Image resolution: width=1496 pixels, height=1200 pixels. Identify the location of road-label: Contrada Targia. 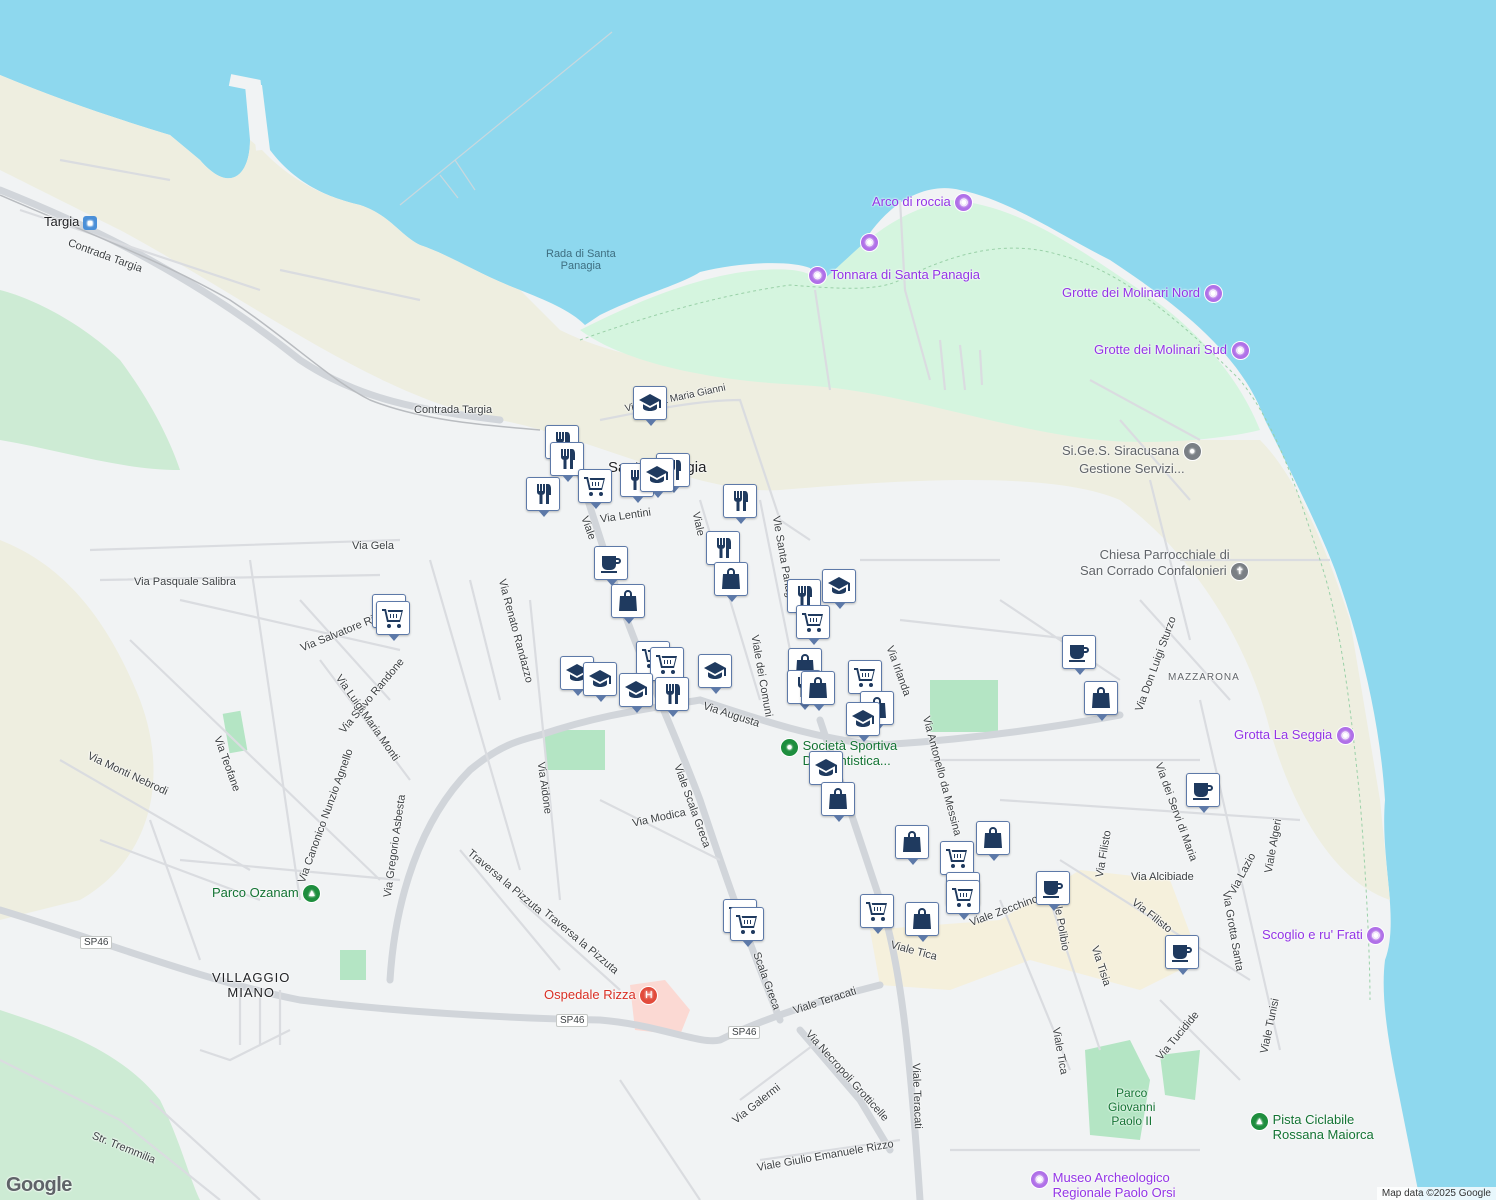
(453, 410).